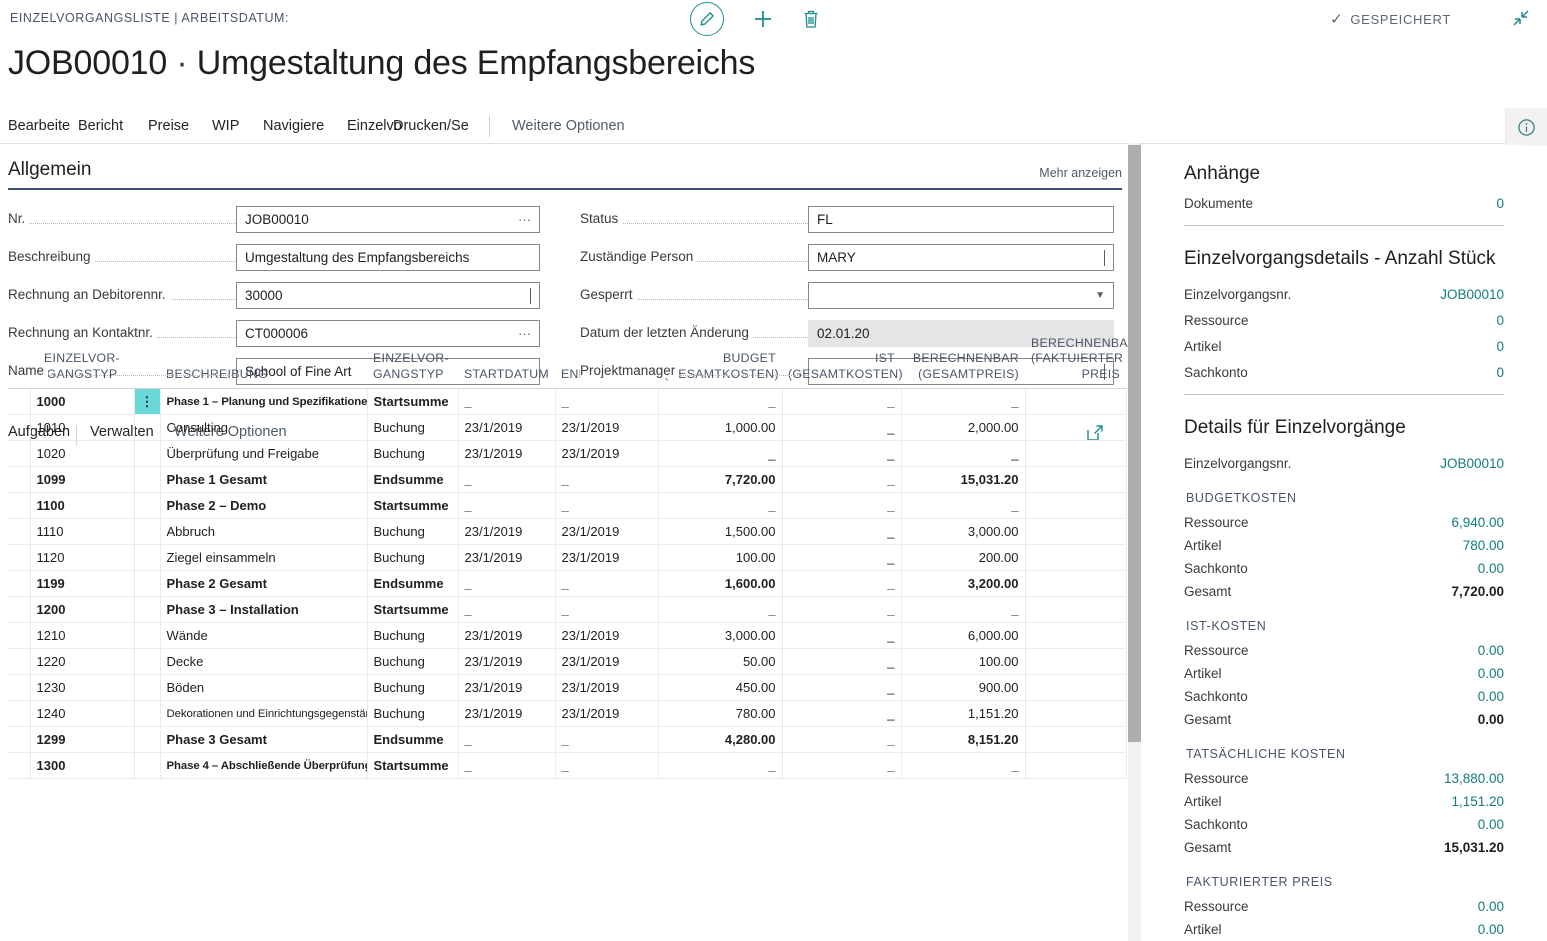 Image resolution: width=1547 pixels, height=941 pixels. I want to click on ellipsis-icon: ···, so click(524, 219).